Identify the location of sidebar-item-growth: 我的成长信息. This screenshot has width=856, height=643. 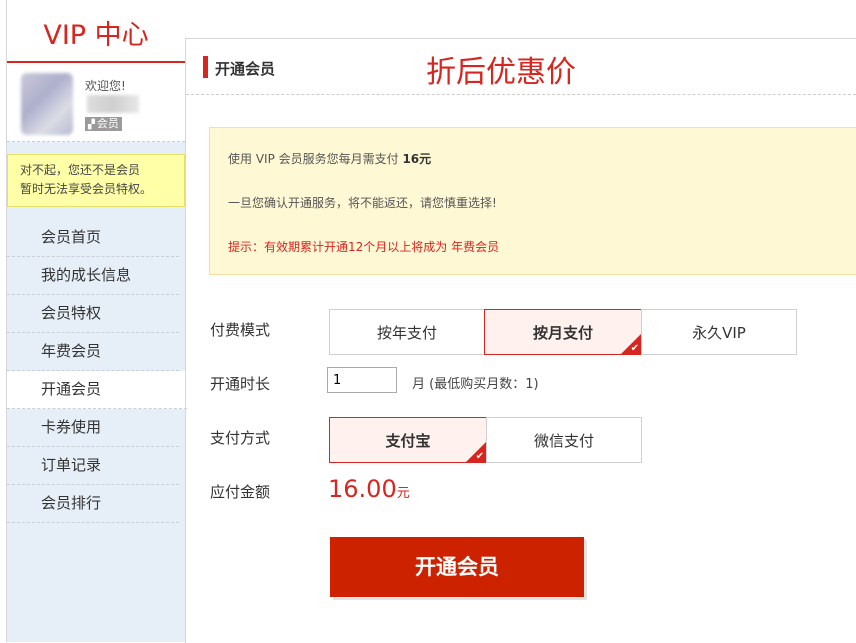
(93, 276).